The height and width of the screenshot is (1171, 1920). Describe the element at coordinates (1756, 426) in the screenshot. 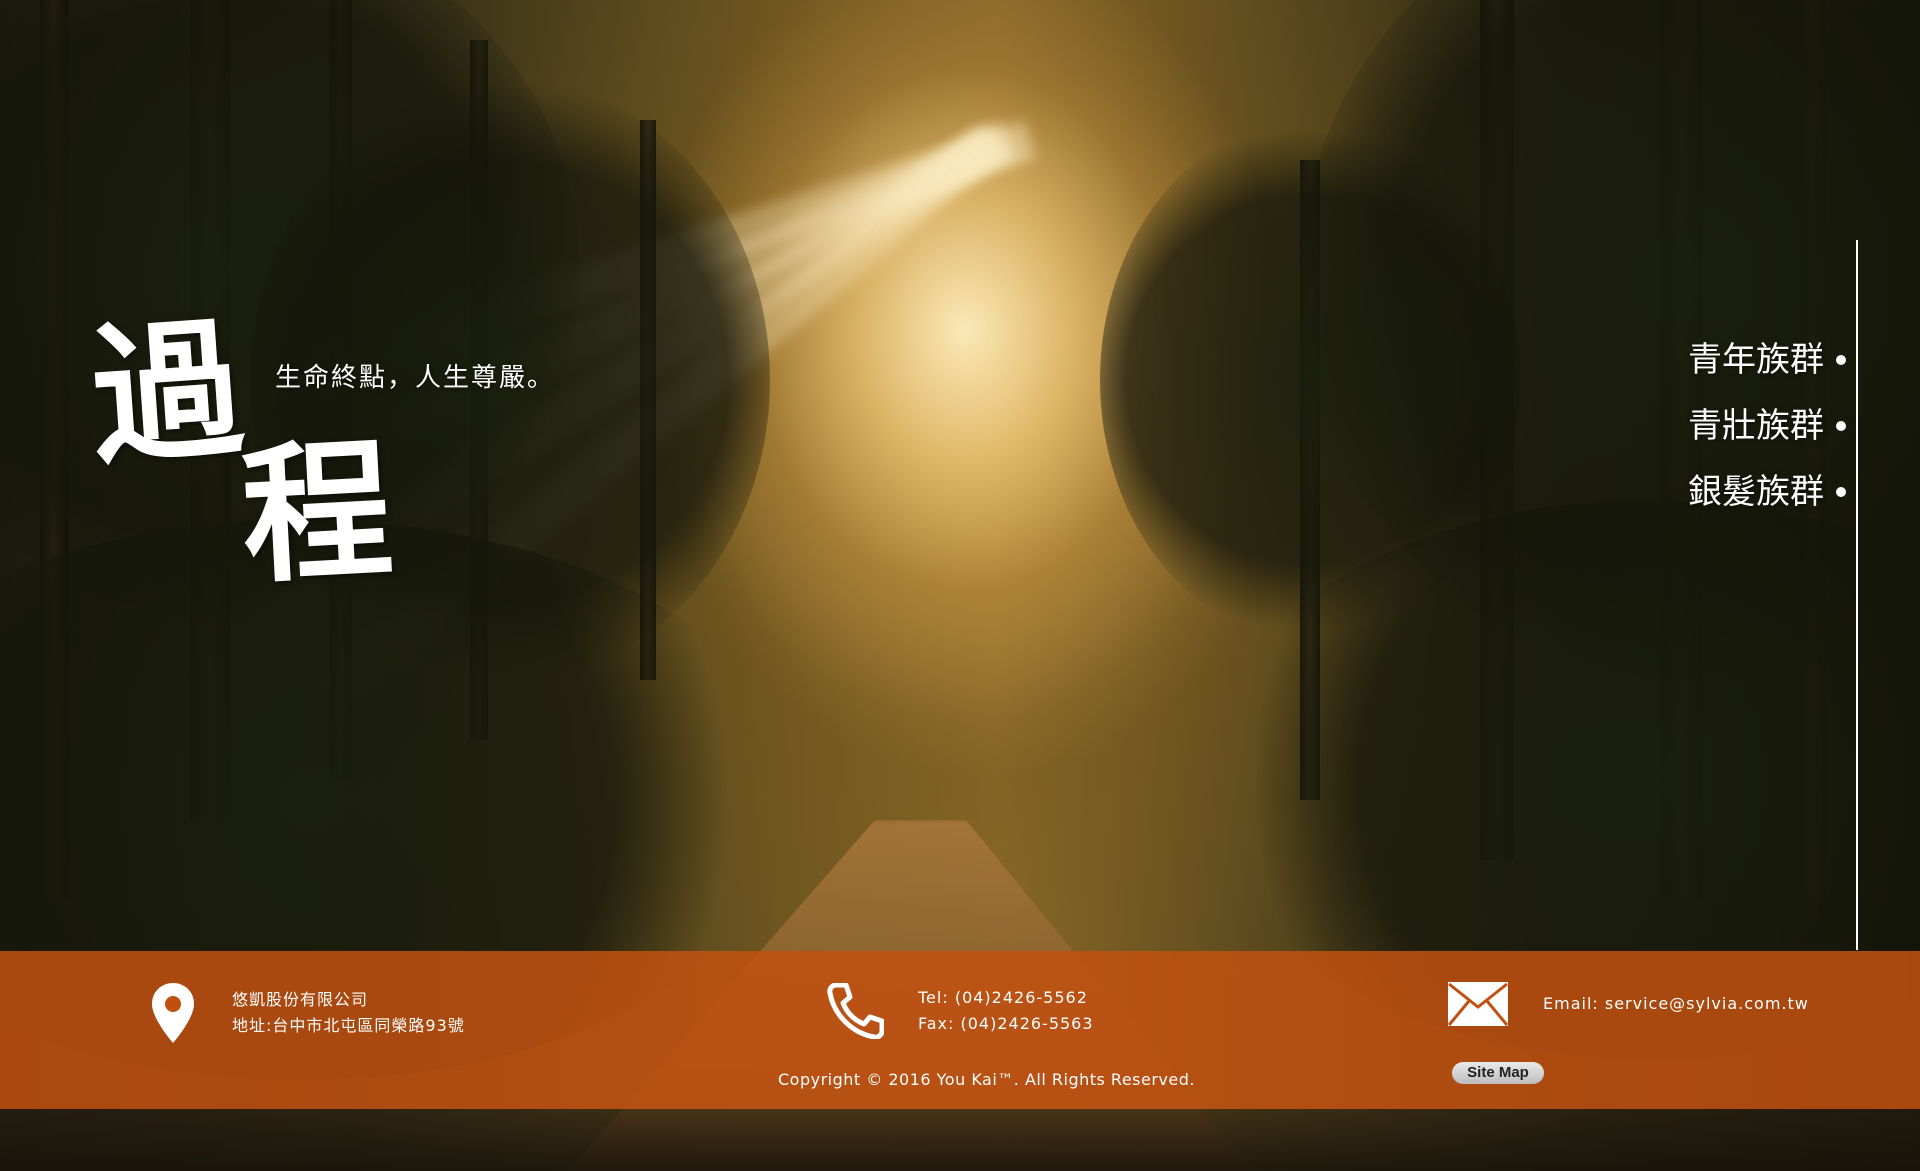

I see `nav-item-label: 青壯族群` at that location.